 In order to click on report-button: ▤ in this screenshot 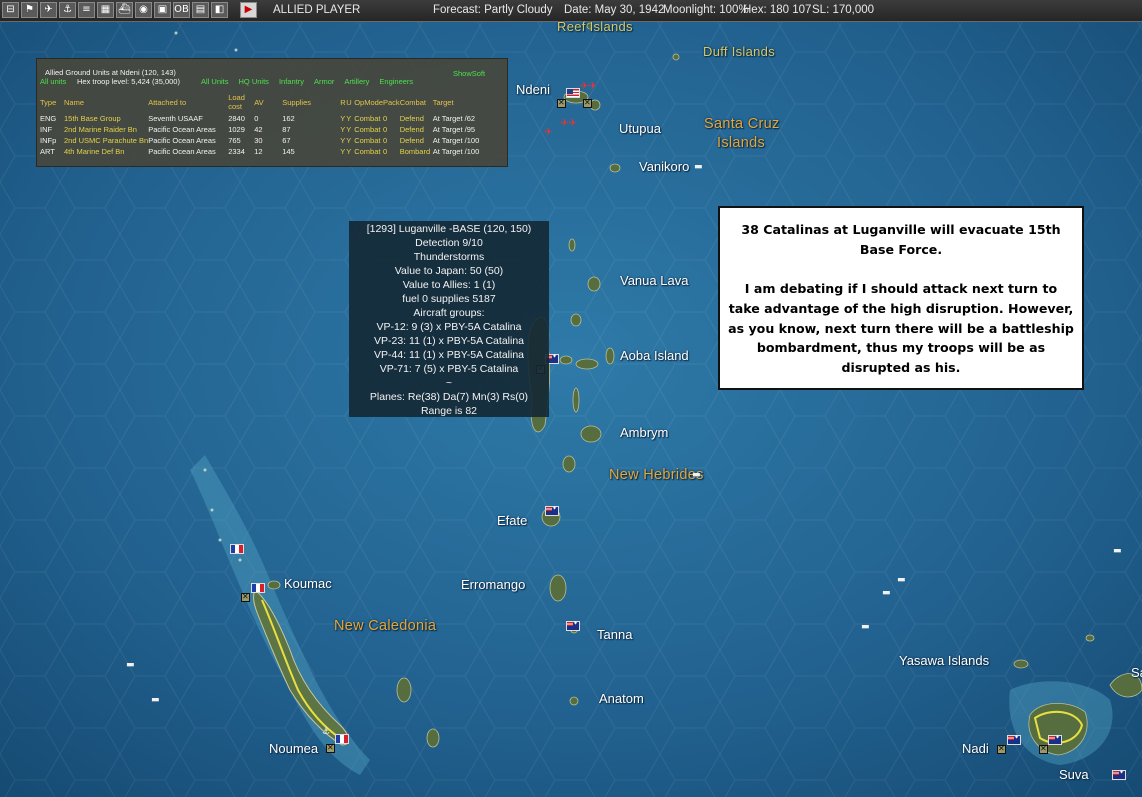, I will do `click(200, 10)`.